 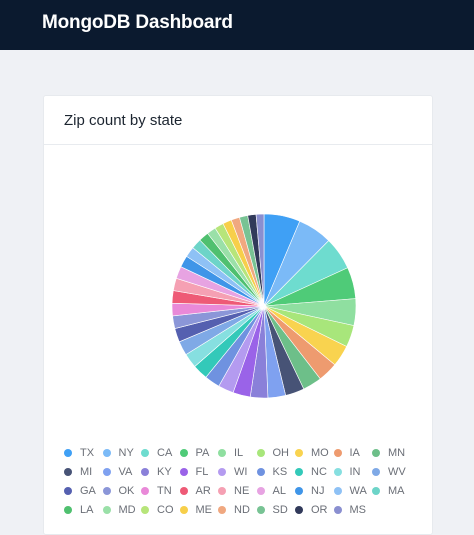 What do you see at coordinates (280, 510) in the screenshot?
I see `legend-label: SD` at bounding box center [280, 510].